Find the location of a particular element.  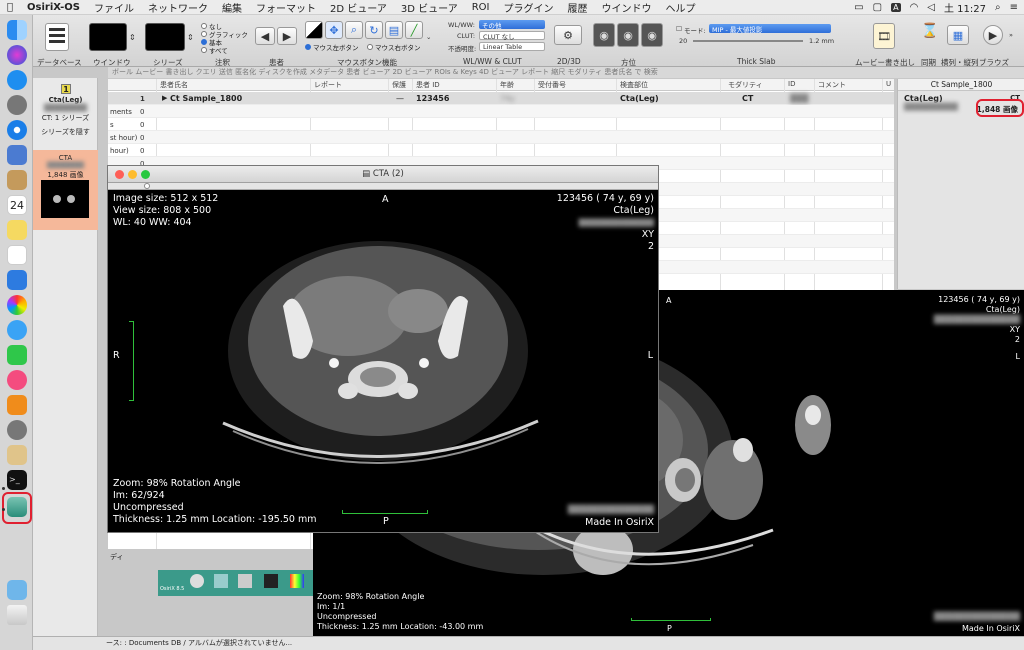

preview-icon is located at coordinates (17, 155).